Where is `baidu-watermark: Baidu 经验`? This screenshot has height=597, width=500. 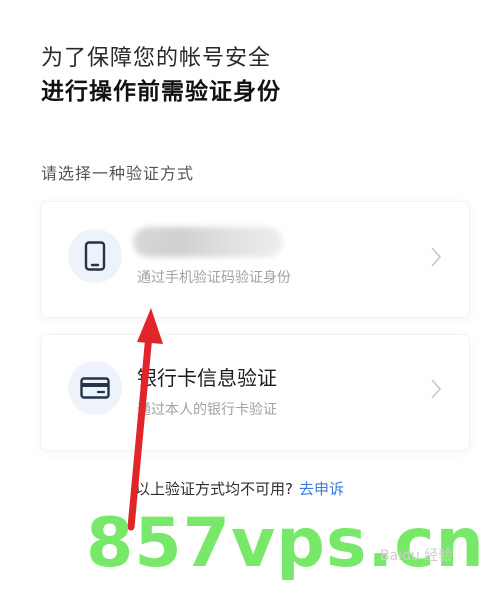
baidu-watermark: Baidu 经验 is located at coordinates (416, 556).